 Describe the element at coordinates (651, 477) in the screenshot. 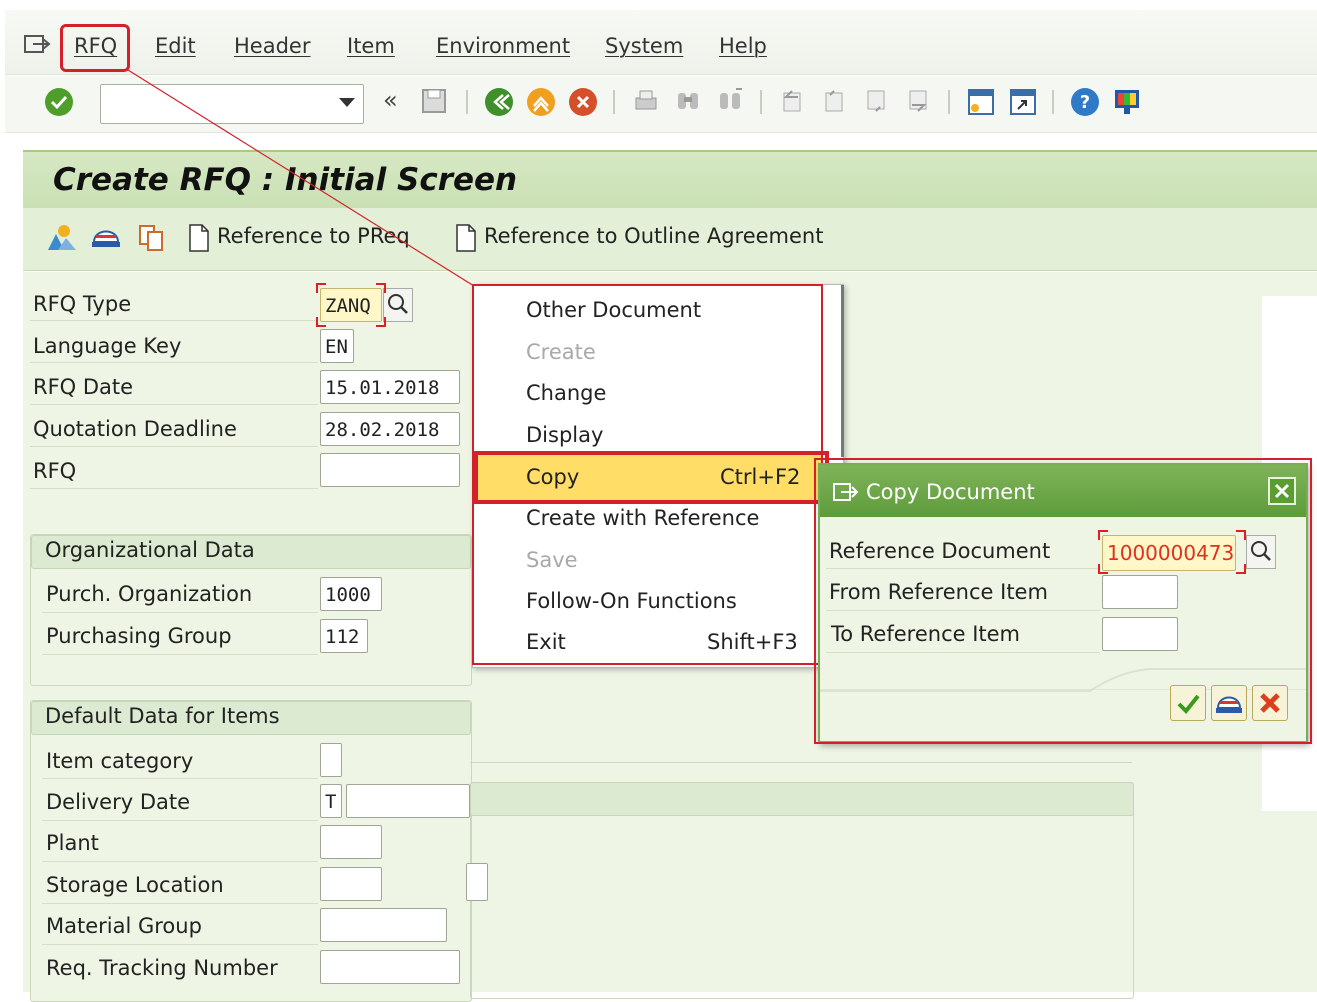

I see `copy-highlight` at that location.